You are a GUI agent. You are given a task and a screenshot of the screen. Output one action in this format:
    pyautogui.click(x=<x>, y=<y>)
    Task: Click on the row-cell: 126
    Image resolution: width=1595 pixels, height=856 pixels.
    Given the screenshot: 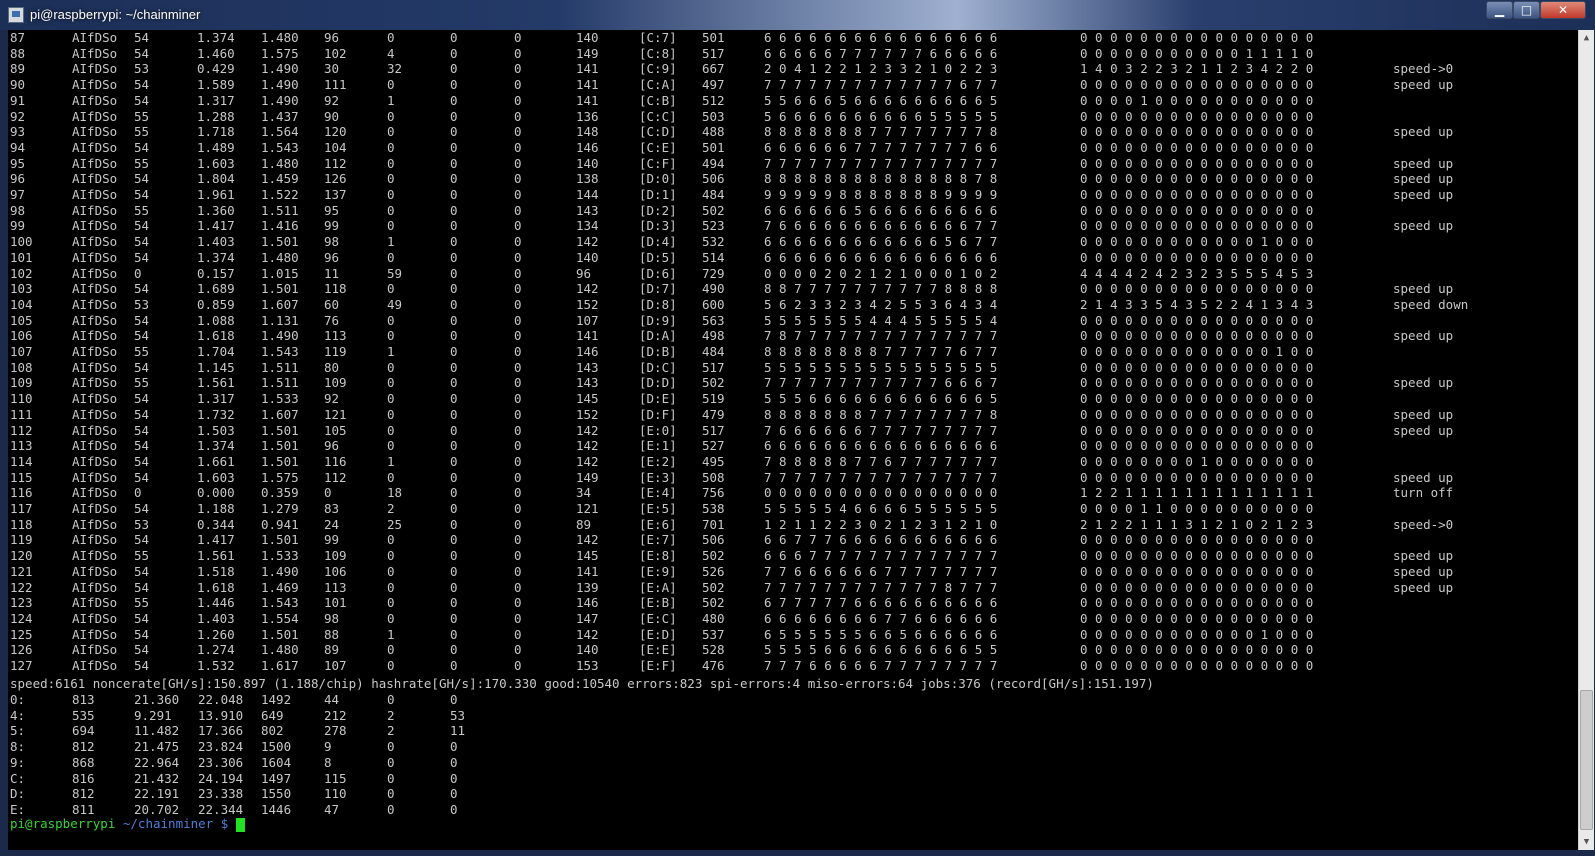 What is the action you would take?
    pyautogui.click(x=21, y=650)
    